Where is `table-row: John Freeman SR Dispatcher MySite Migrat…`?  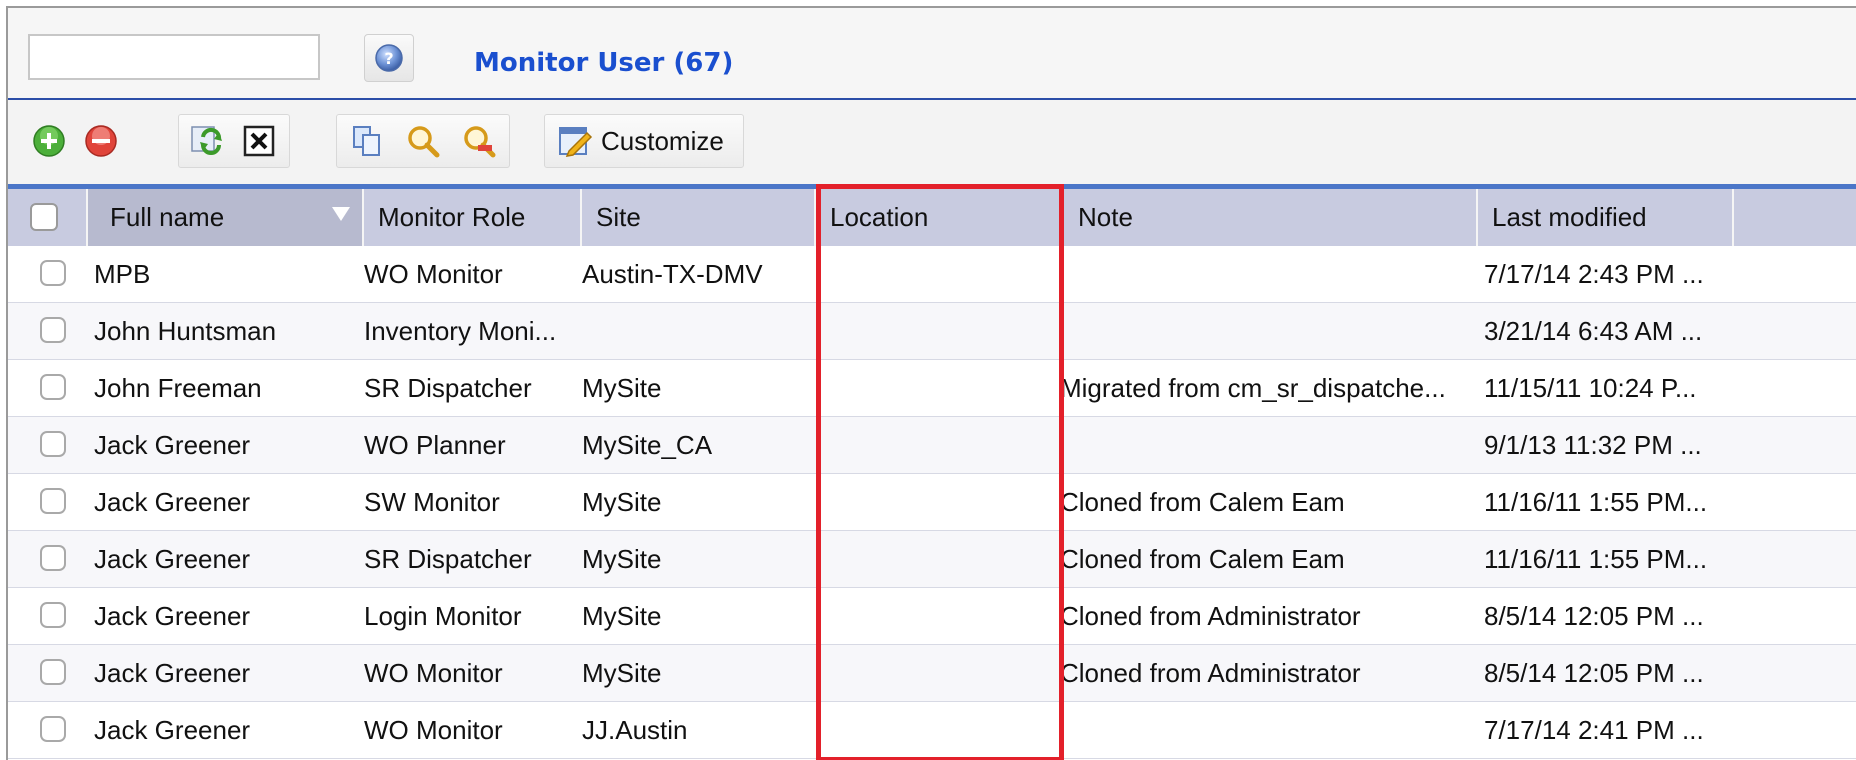
table-row: John Freeman SR Dispatcher MySite Migrat… is located at coordinates (932, 388).